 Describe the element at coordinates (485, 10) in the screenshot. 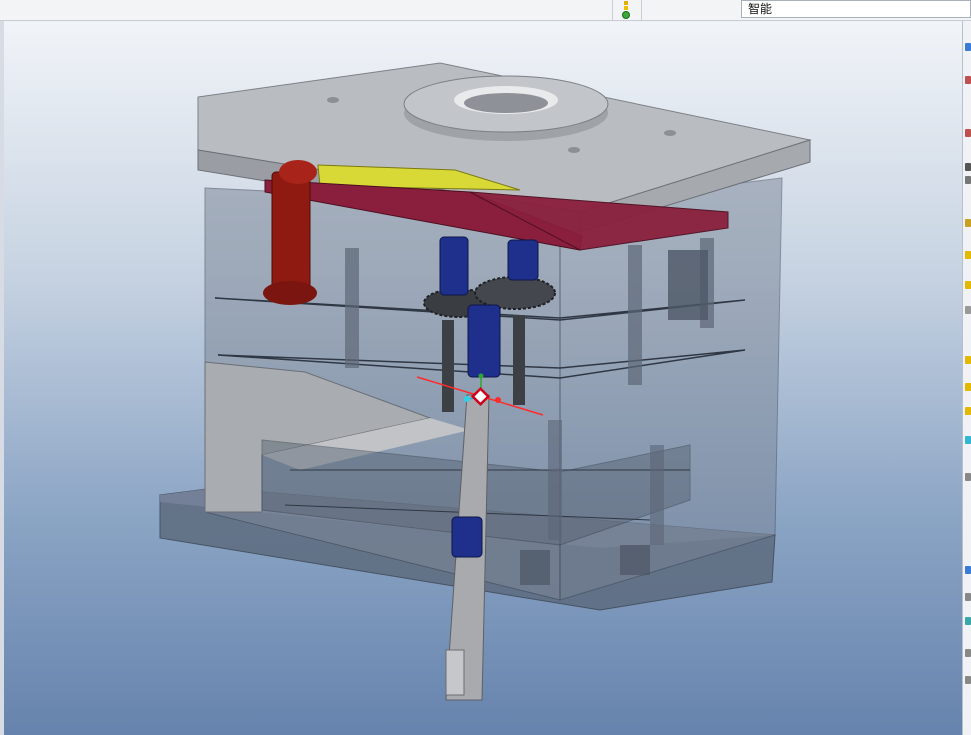

I see `top-toolbar: 智能` at that location.